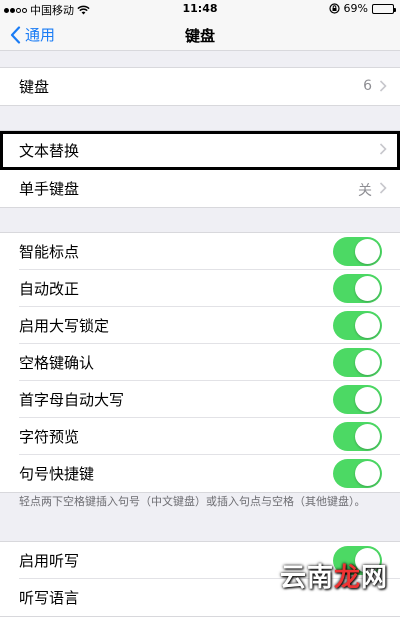 The image size is (400, 617). I want to click on status-right: 69%, so click(361, 8).